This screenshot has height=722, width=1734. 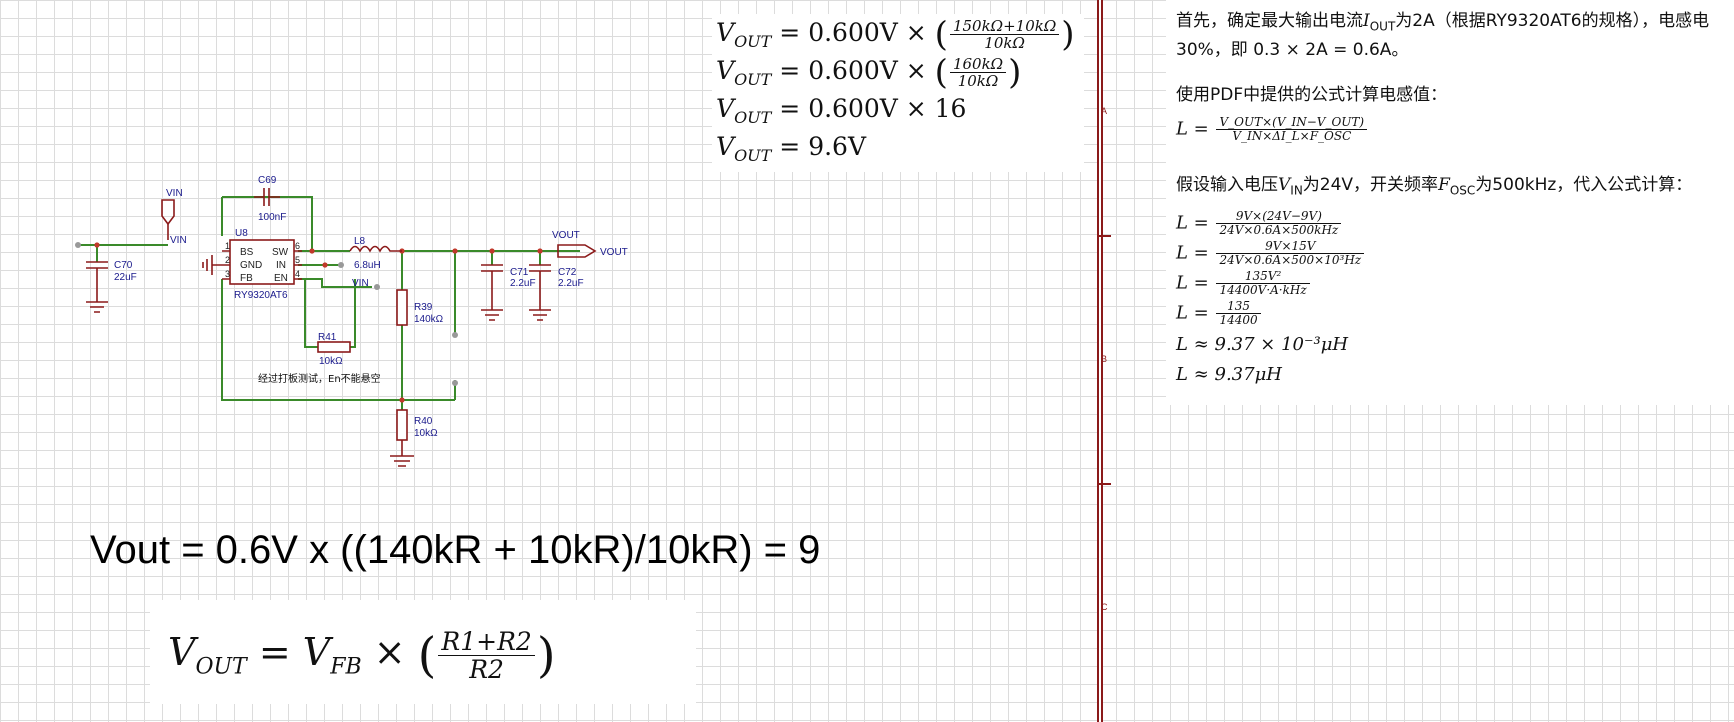 What do you see at coordinates (247, 252) in the screenshot?
I see `pin-name: BS` at bounding box center [247, 252].